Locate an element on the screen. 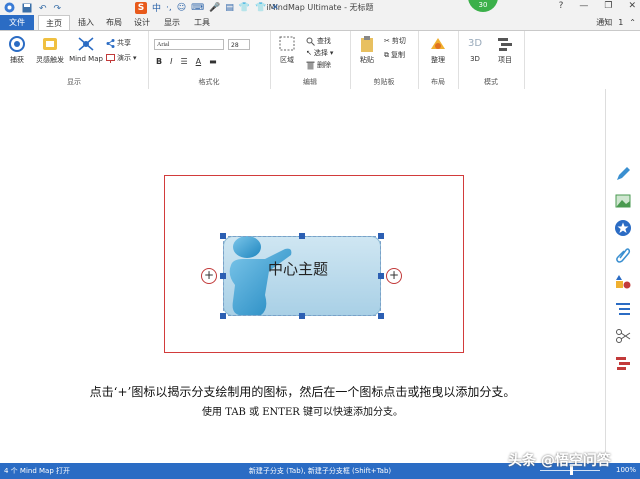 This screenshot has height=479, width=640. tab-home: 主页 is located at coordinates (54, 23).